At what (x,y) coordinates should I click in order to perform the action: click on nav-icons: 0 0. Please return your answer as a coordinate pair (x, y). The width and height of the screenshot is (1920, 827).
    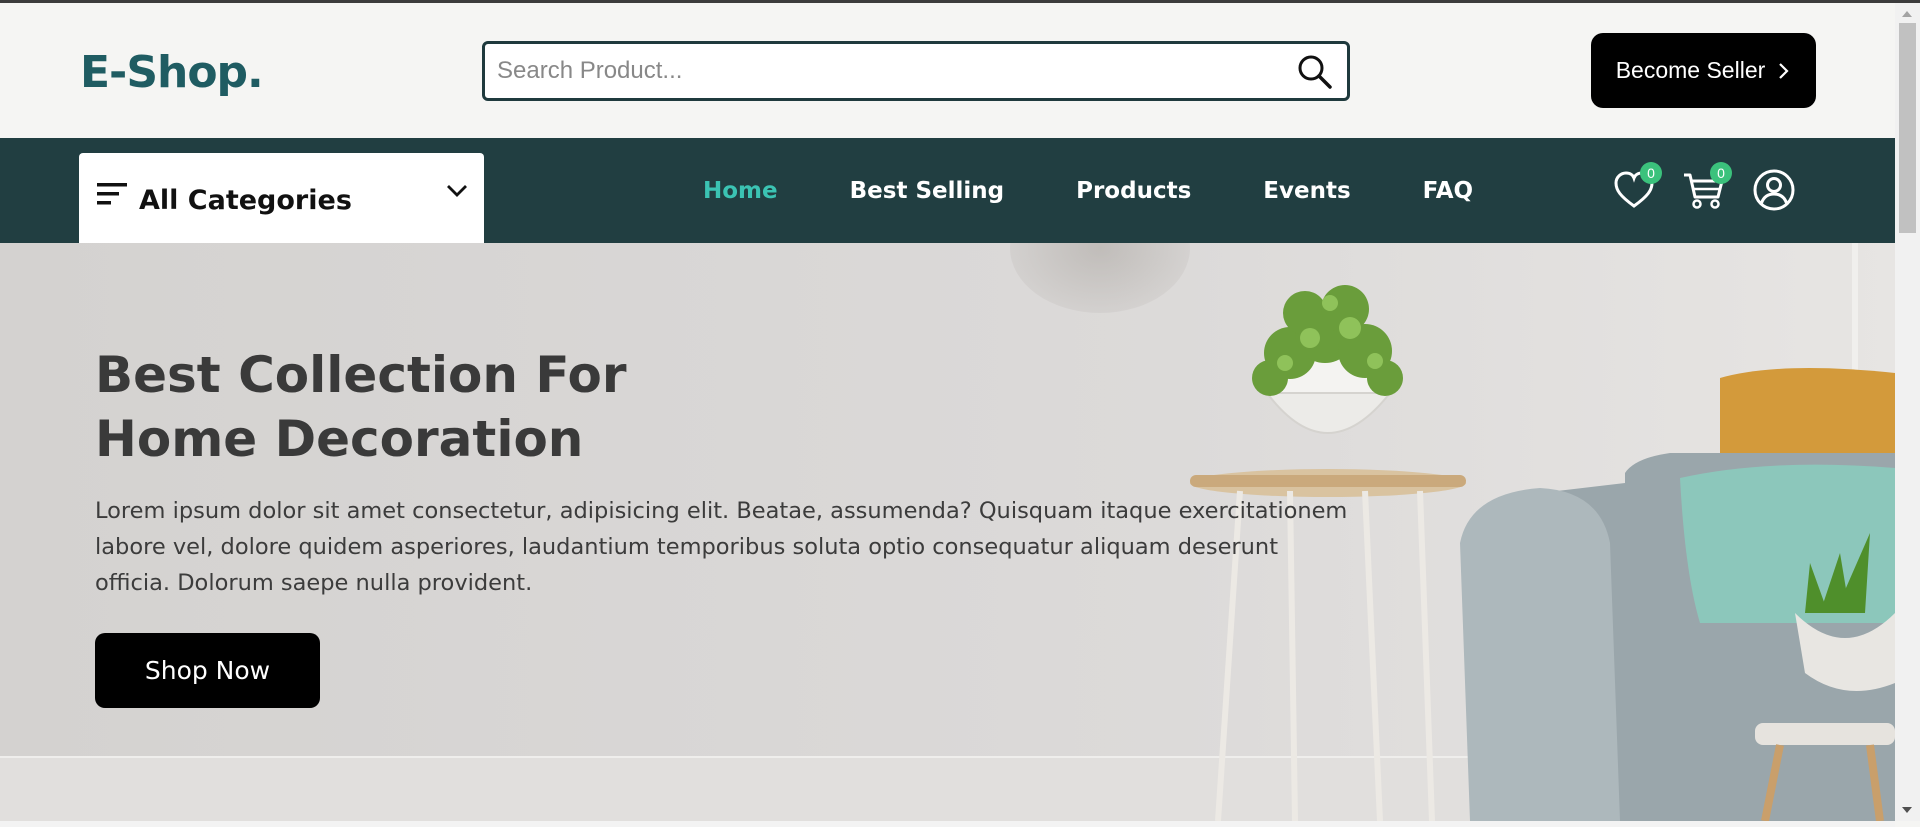
    Looking at the image, I should click on (1704, 188).